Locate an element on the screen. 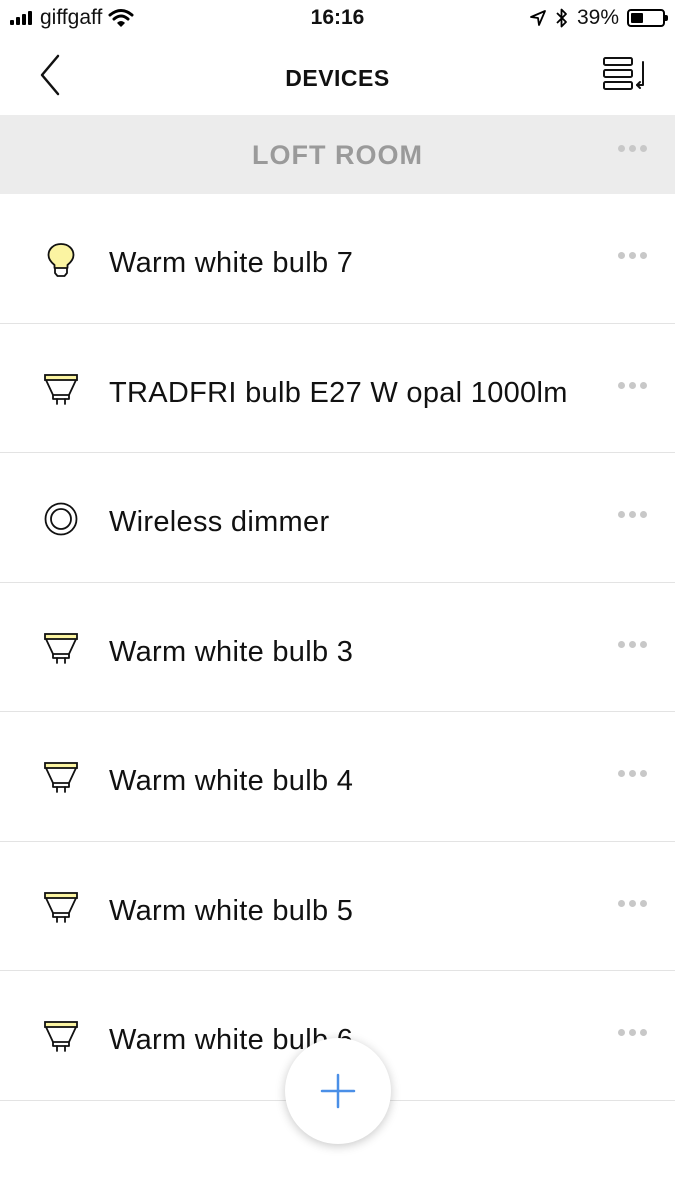  device-name: Warm white bulb 4 is located at coordinates (231, 781).